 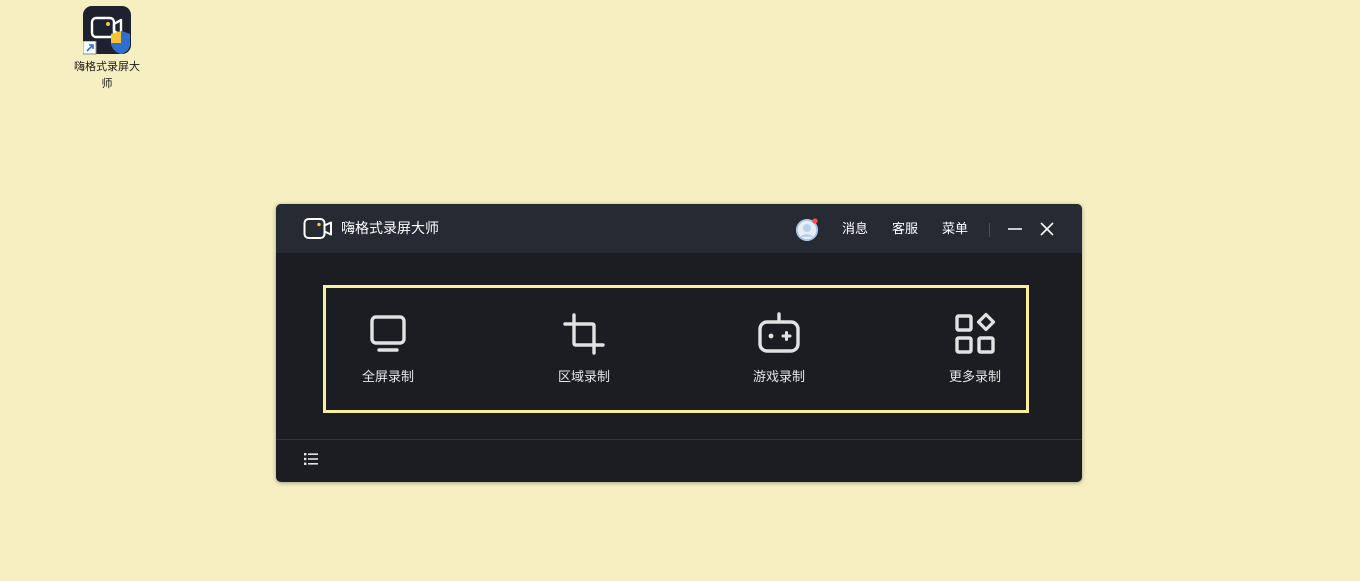 I want to click on region-record-button: 区域录制, so click(x=584, y=349).